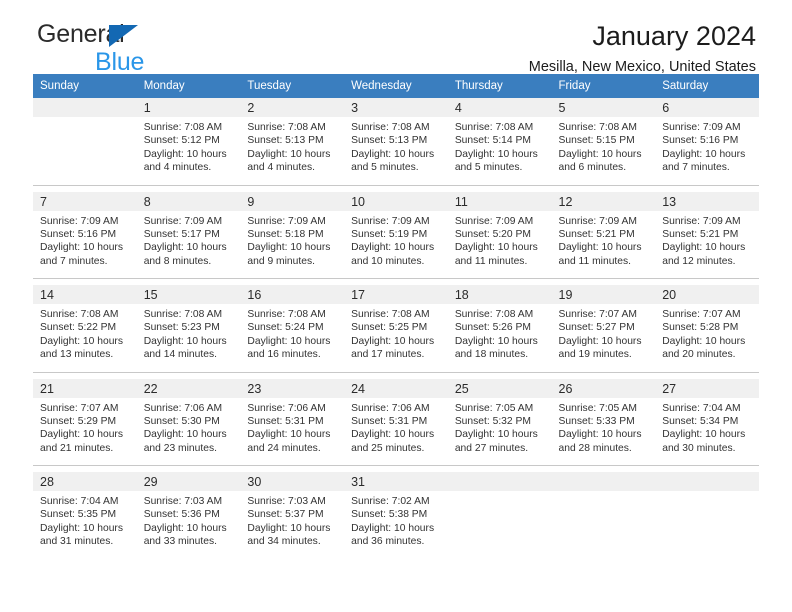 The width and height of the screenshot is (792, 612). I want to click on general-blue-logo: General Blue, so click(152, 48).